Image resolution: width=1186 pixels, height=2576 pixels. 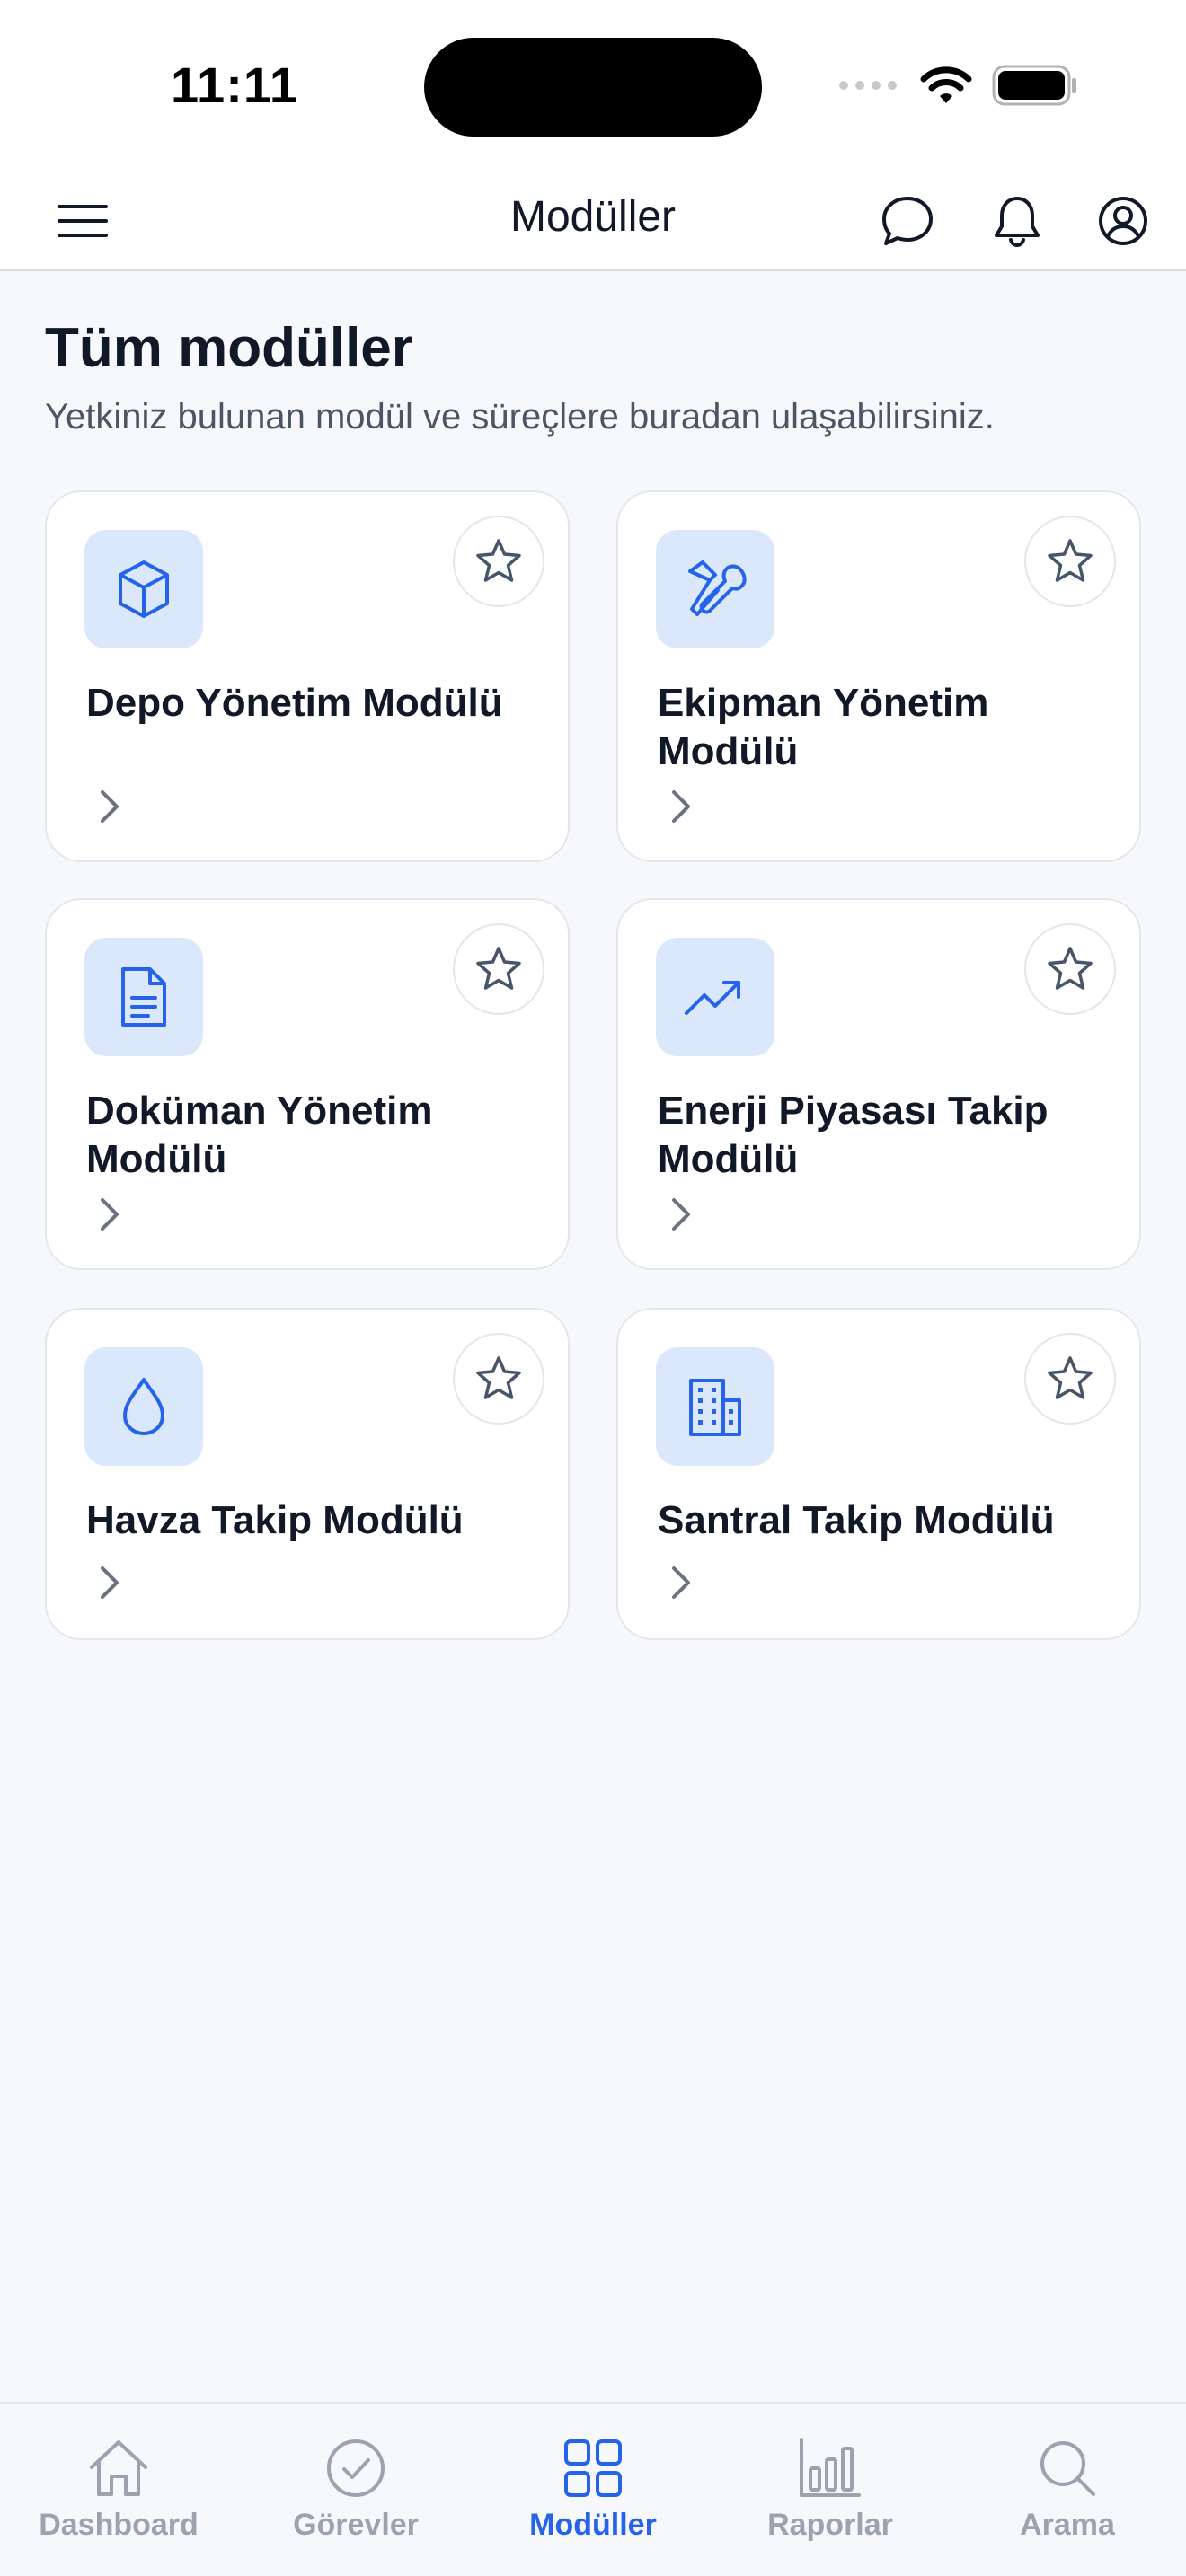 I want to click on status-time: 11:11, so click(x=235, y=85).